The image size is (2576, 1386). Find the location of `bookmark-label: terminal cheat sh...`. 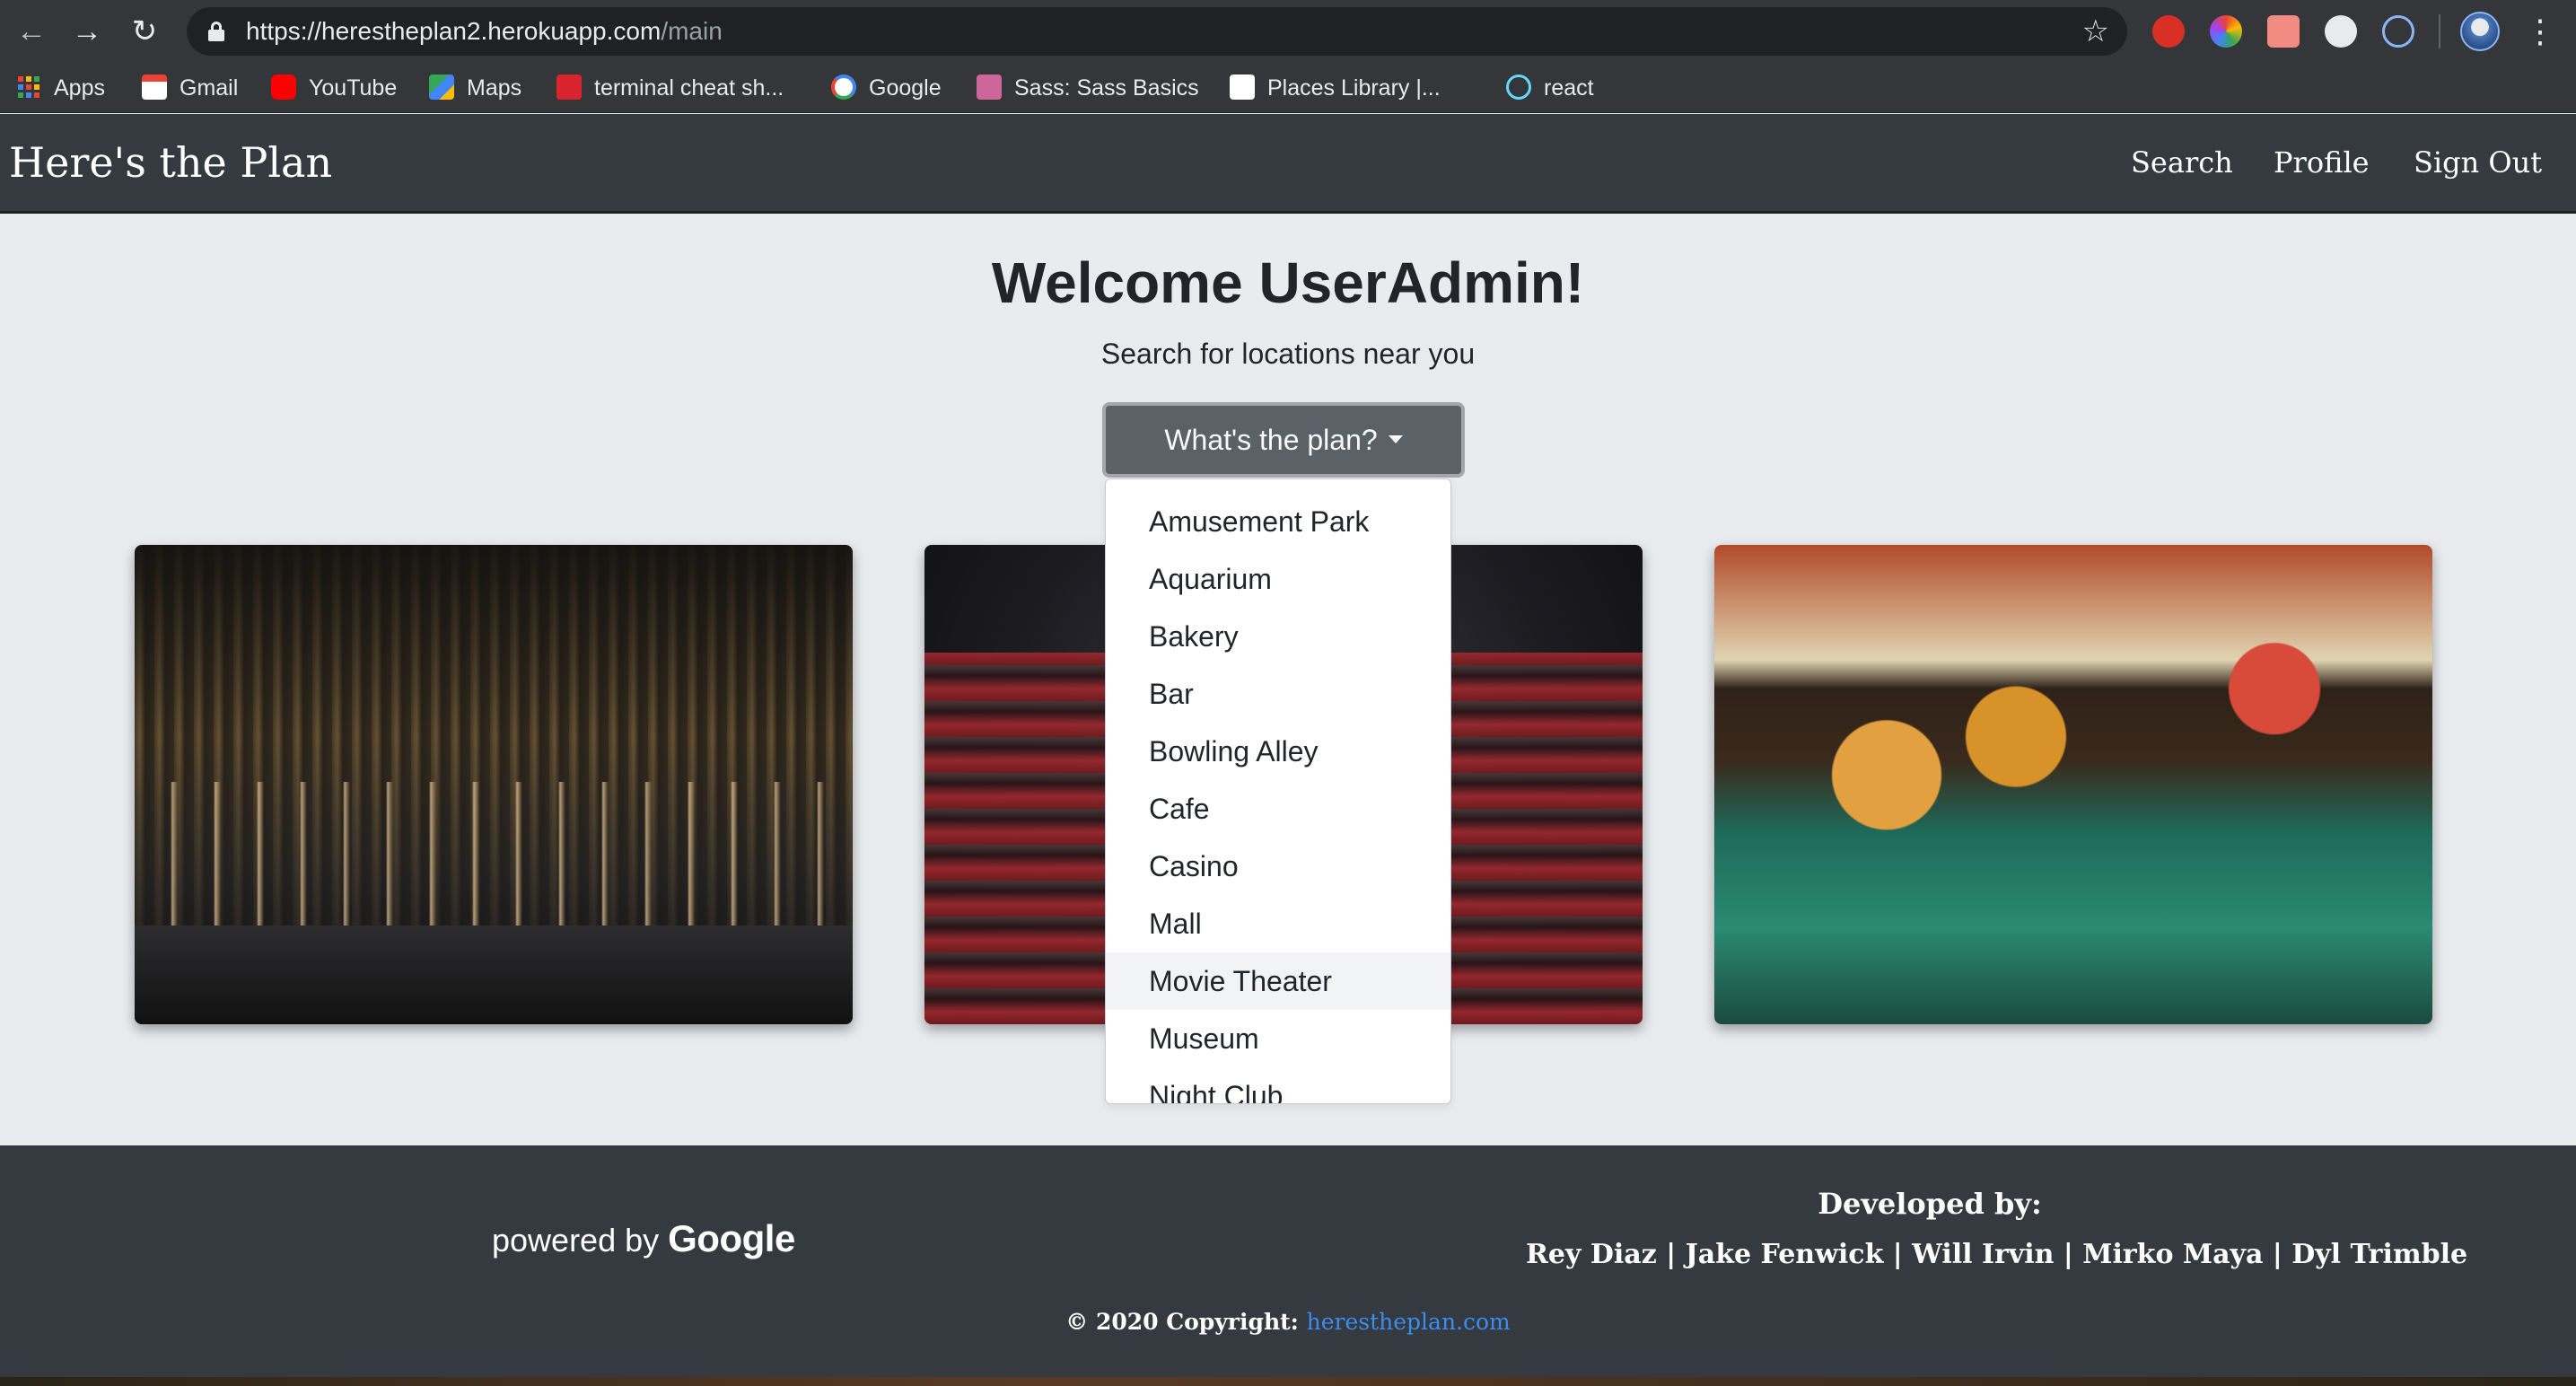

bookmark-label: terminal cheat sh... is located at coordinates (689, 88).